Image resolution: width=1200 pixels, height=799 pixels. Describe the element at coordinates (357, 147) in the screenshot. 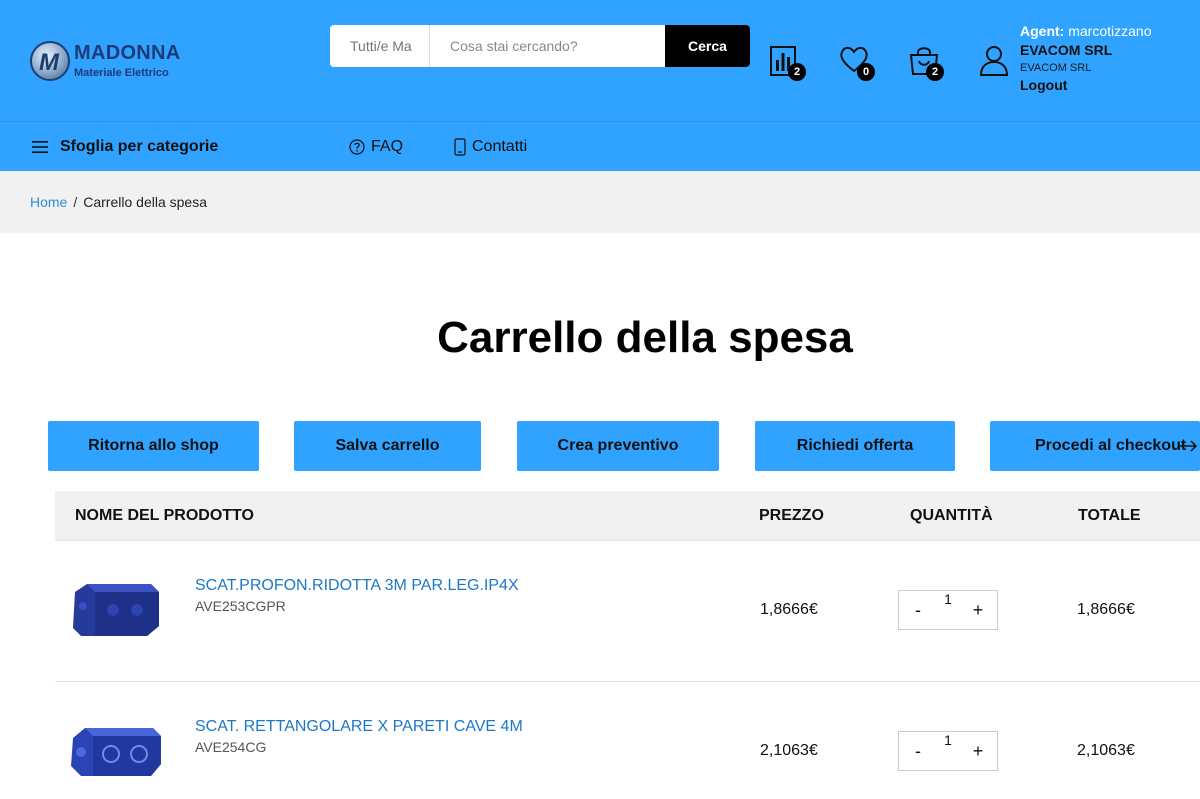

I see `help-circle-icon` at that location.